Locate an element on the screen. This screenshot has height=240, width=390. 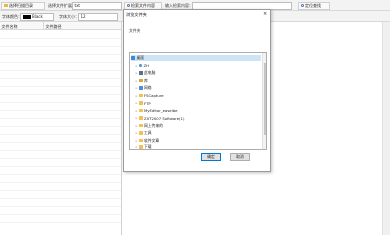
content-scrollbar is located at coordinates (386, 128).